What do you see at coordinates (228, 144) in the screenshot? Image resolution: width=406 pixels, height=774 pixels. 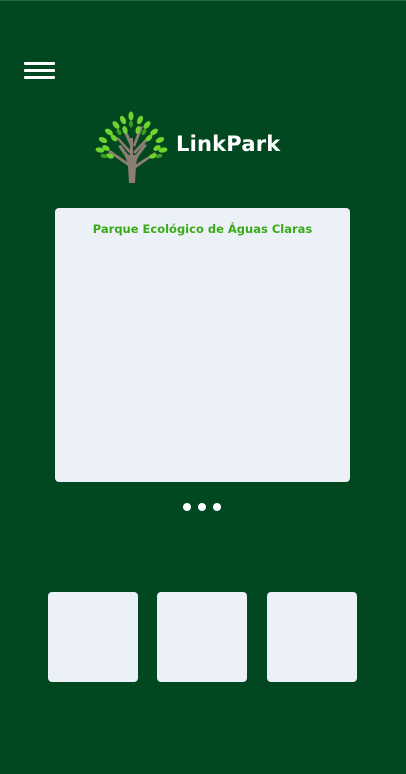 I see `brand-name: LinkPark` at bounding box center [228, 144].